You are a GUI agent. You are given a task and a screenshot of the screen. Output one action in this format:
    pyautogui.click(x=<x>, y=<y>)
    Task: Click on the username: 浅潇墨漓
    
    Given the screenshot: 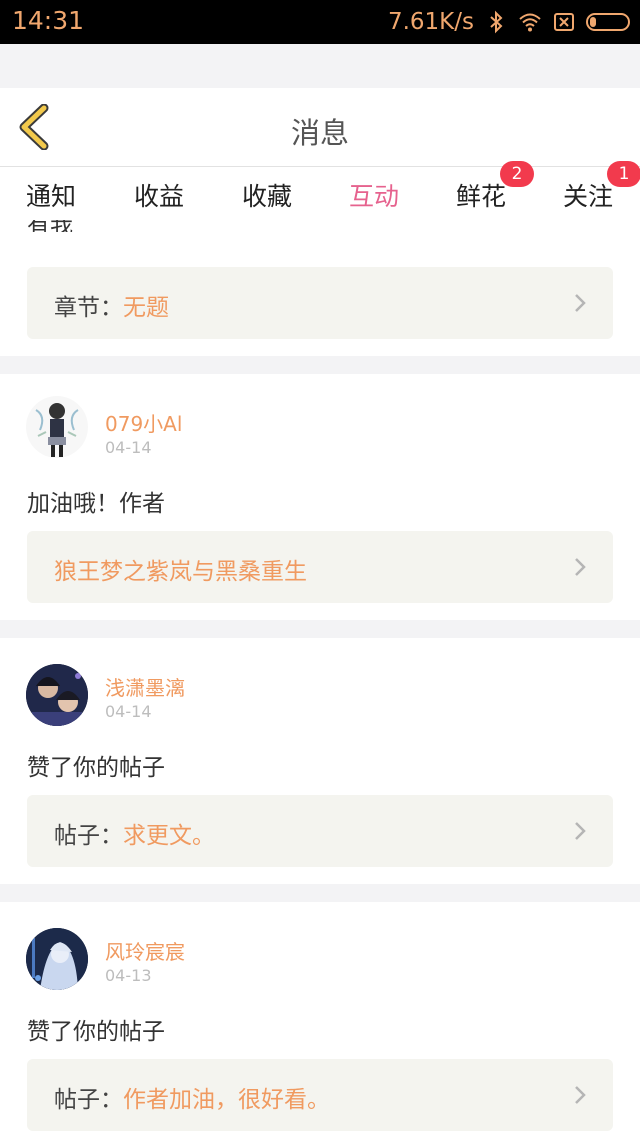 What is the action you would take?
    pyautogui.click(x=145, y=686)
    